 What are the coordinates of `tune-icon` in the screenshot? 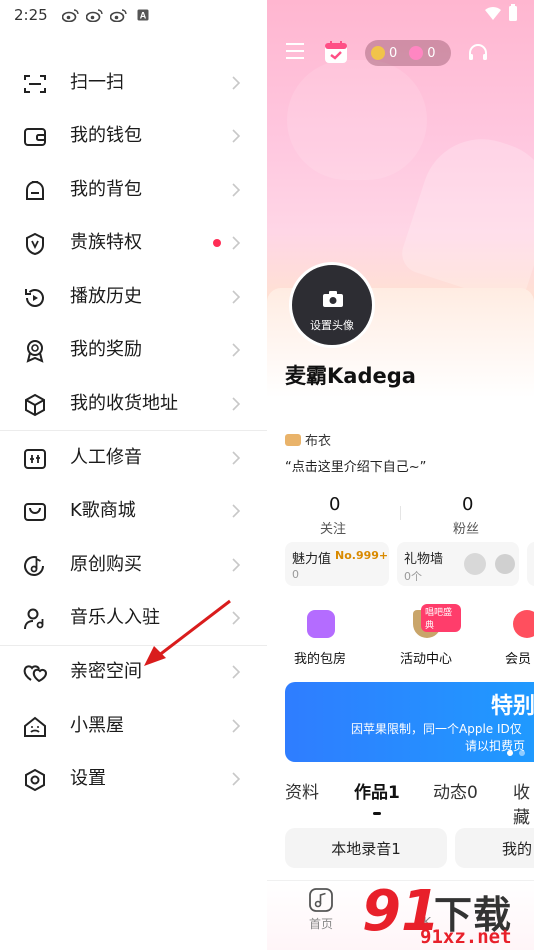 It's located at (35, 459).